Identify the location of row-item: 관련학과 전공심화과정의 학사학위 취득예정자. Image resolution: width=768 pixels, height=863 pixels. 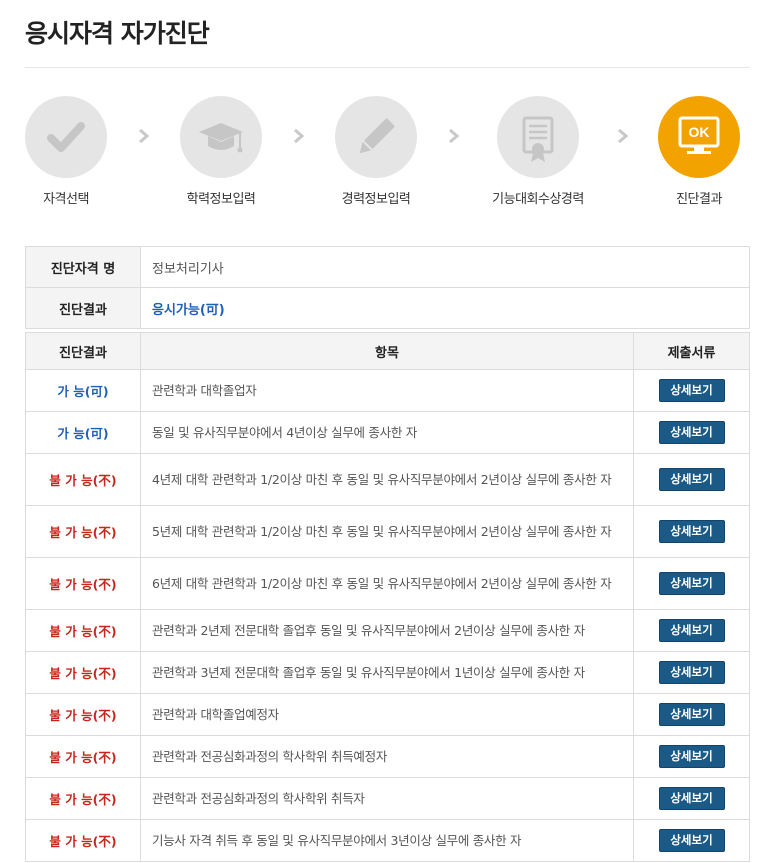
(387, 756).